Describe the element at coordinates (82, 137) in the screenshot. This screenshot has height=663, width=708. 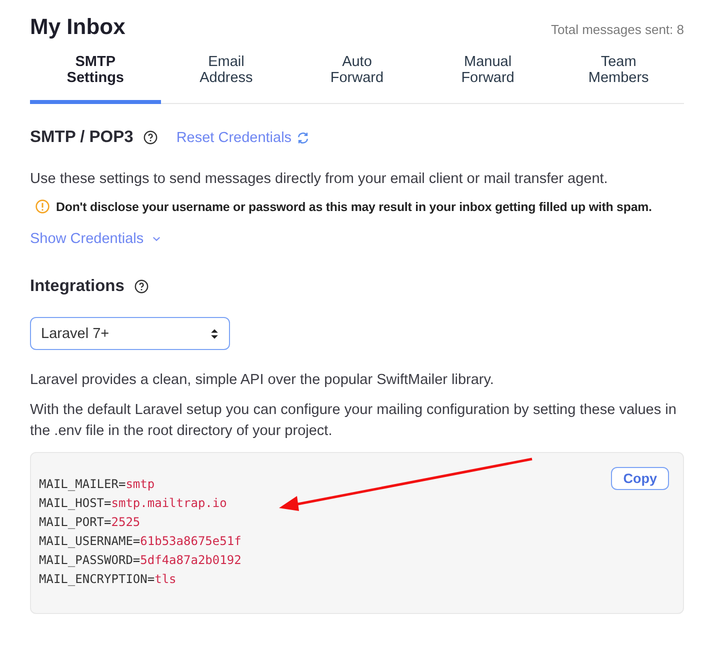
I see `section-heading: SMTP / POP3` at that location.